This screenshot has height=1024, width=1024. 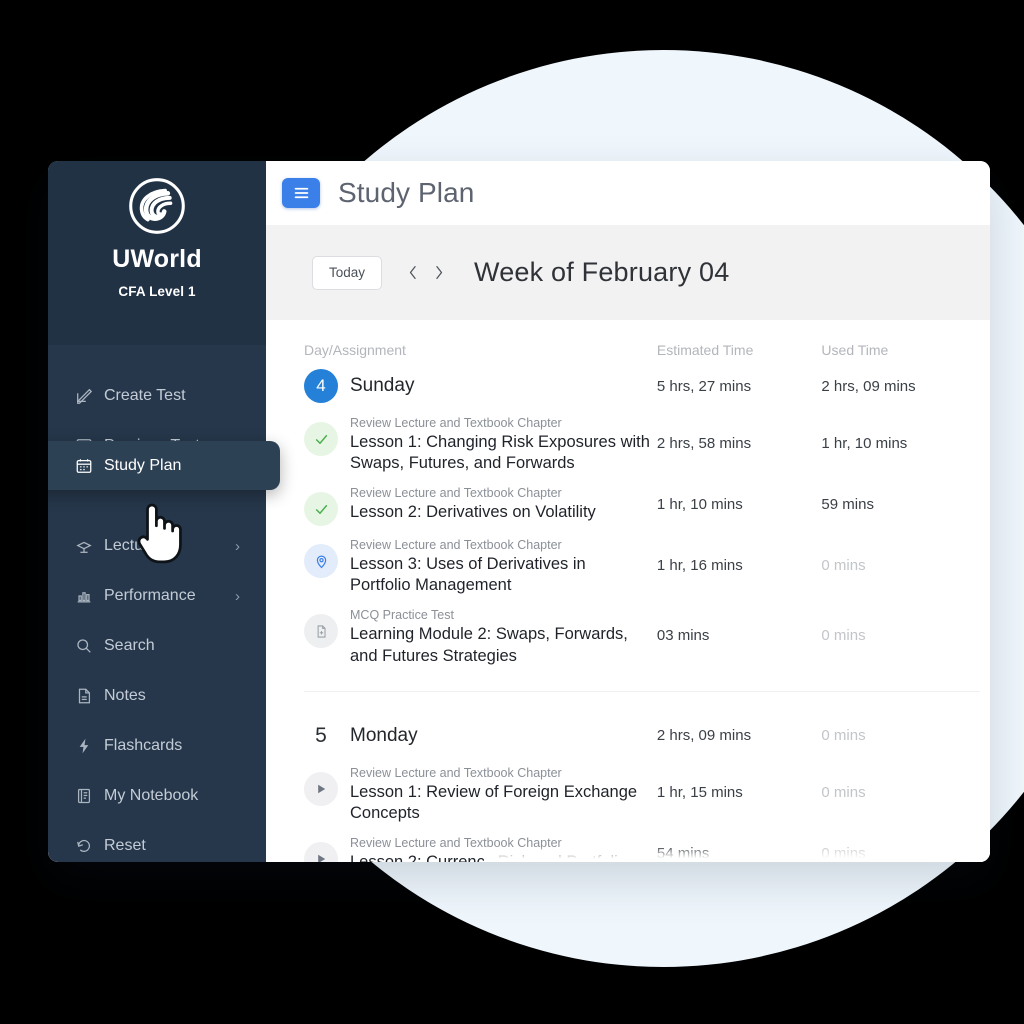 What do you see at coordinates (129, 645) in the screenshot?
I see `sidebar-item-label: Search` at bounding box center [129, 645].